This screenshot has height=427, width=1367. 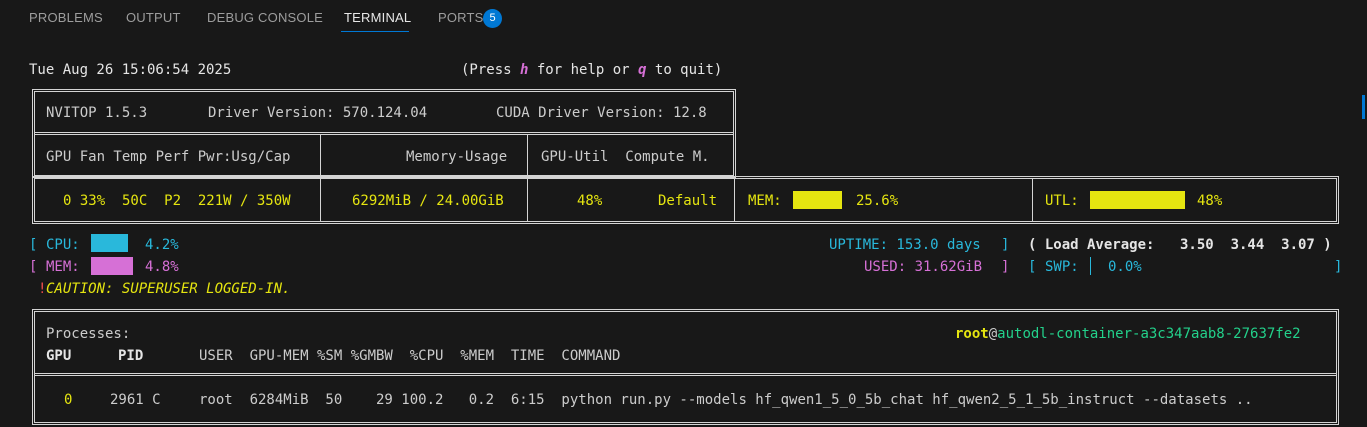 I want to click on col-header-proc-gpu: GPU, so click(x=59, y=356).